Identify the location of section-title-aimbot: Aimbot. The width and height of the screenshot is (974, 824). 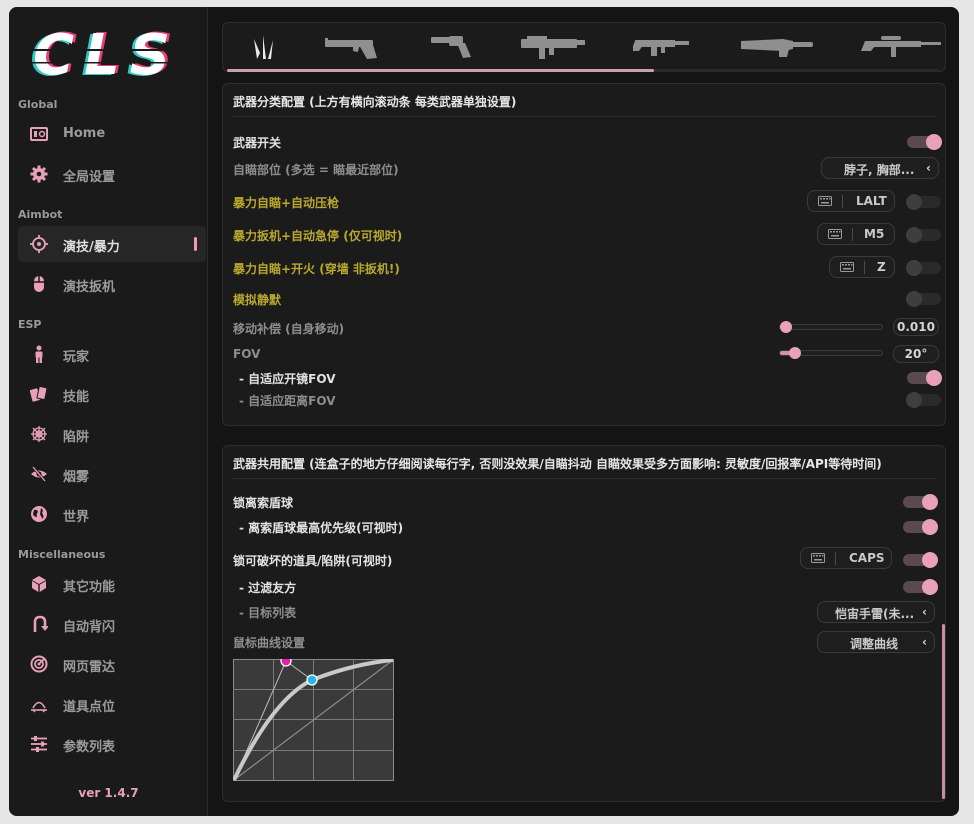
(40, 214).